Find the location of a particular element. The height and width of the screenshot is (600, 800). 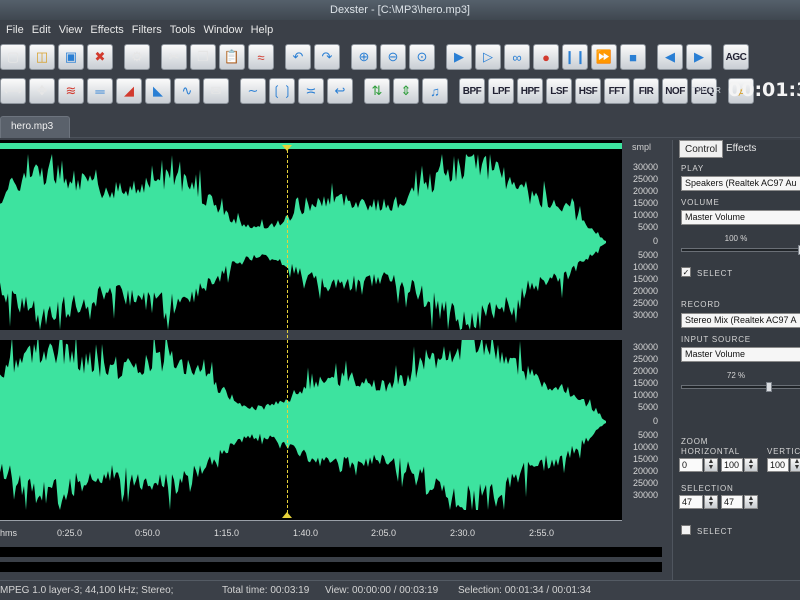

close-file-icon: ✖ is located at coordinates (100, 57).